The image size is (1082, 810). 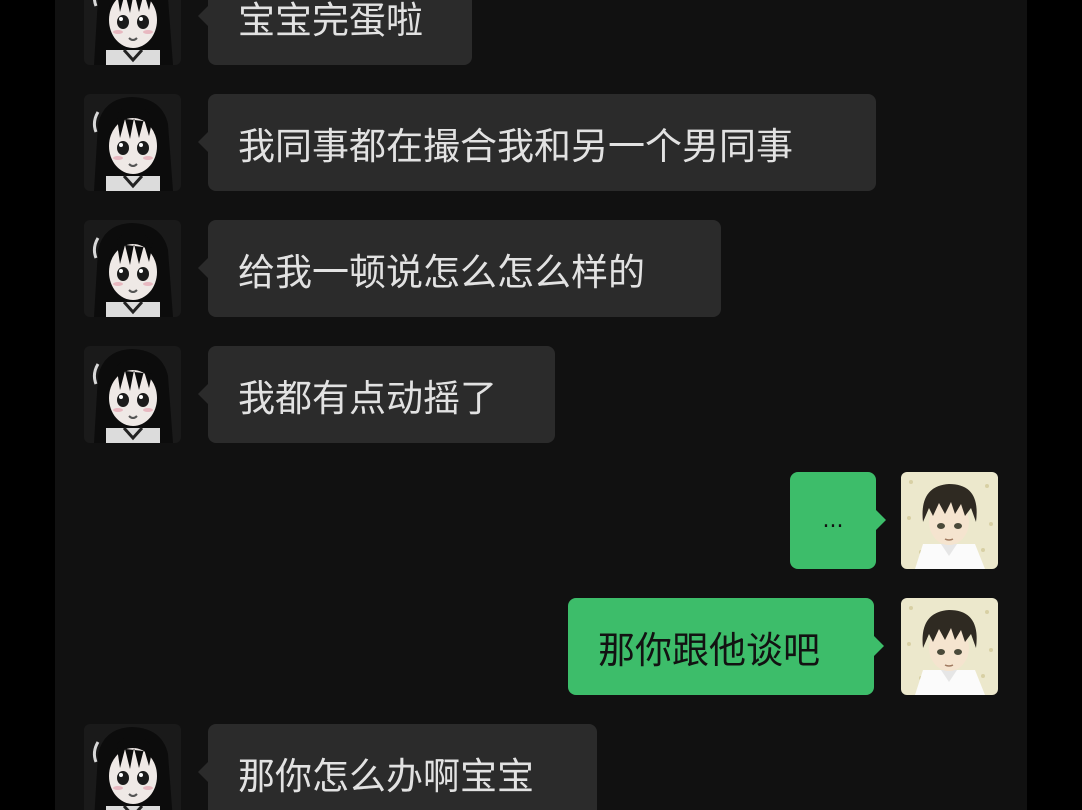 I want to click on incoming-message-bubble: 我都有点动摇了, so click(x=376, y=394).